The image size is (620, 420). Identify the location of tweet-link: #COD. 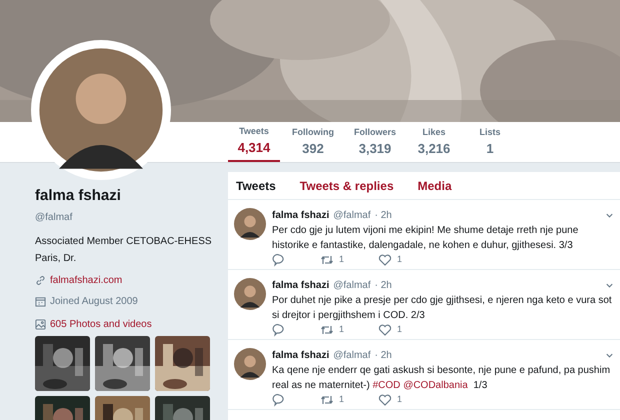
(386, 385).